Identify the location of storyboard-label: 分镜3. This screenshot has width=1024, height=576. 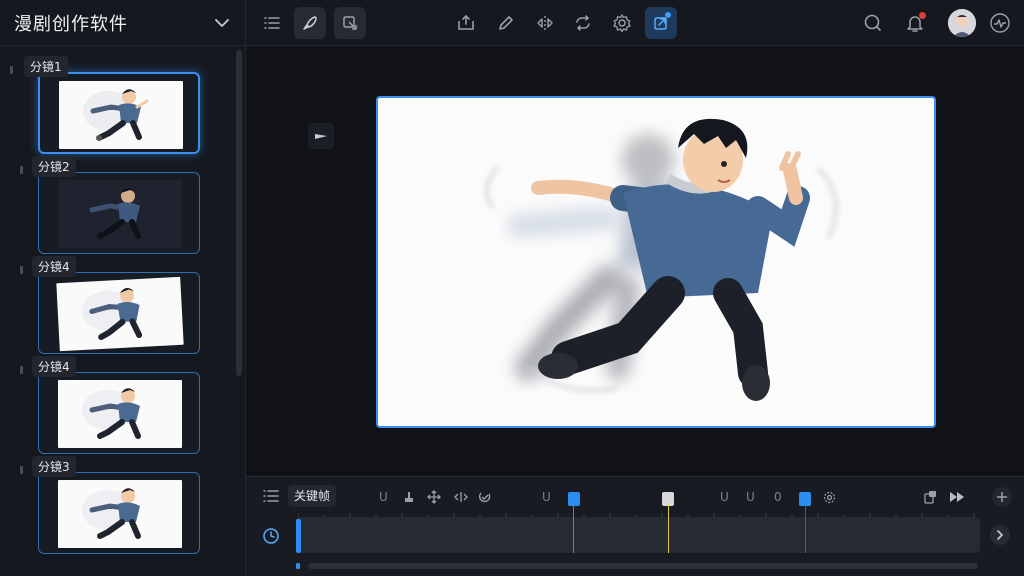
(54, 466).